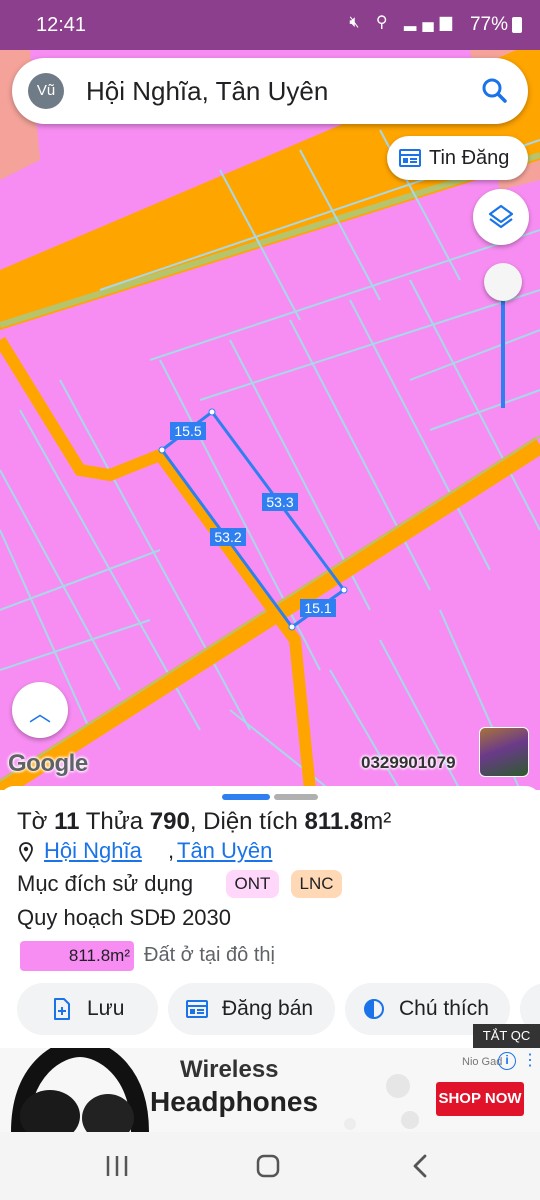 The image size is (540, 1200). I want to click on plot-label: Thửa, so click(114, 821).